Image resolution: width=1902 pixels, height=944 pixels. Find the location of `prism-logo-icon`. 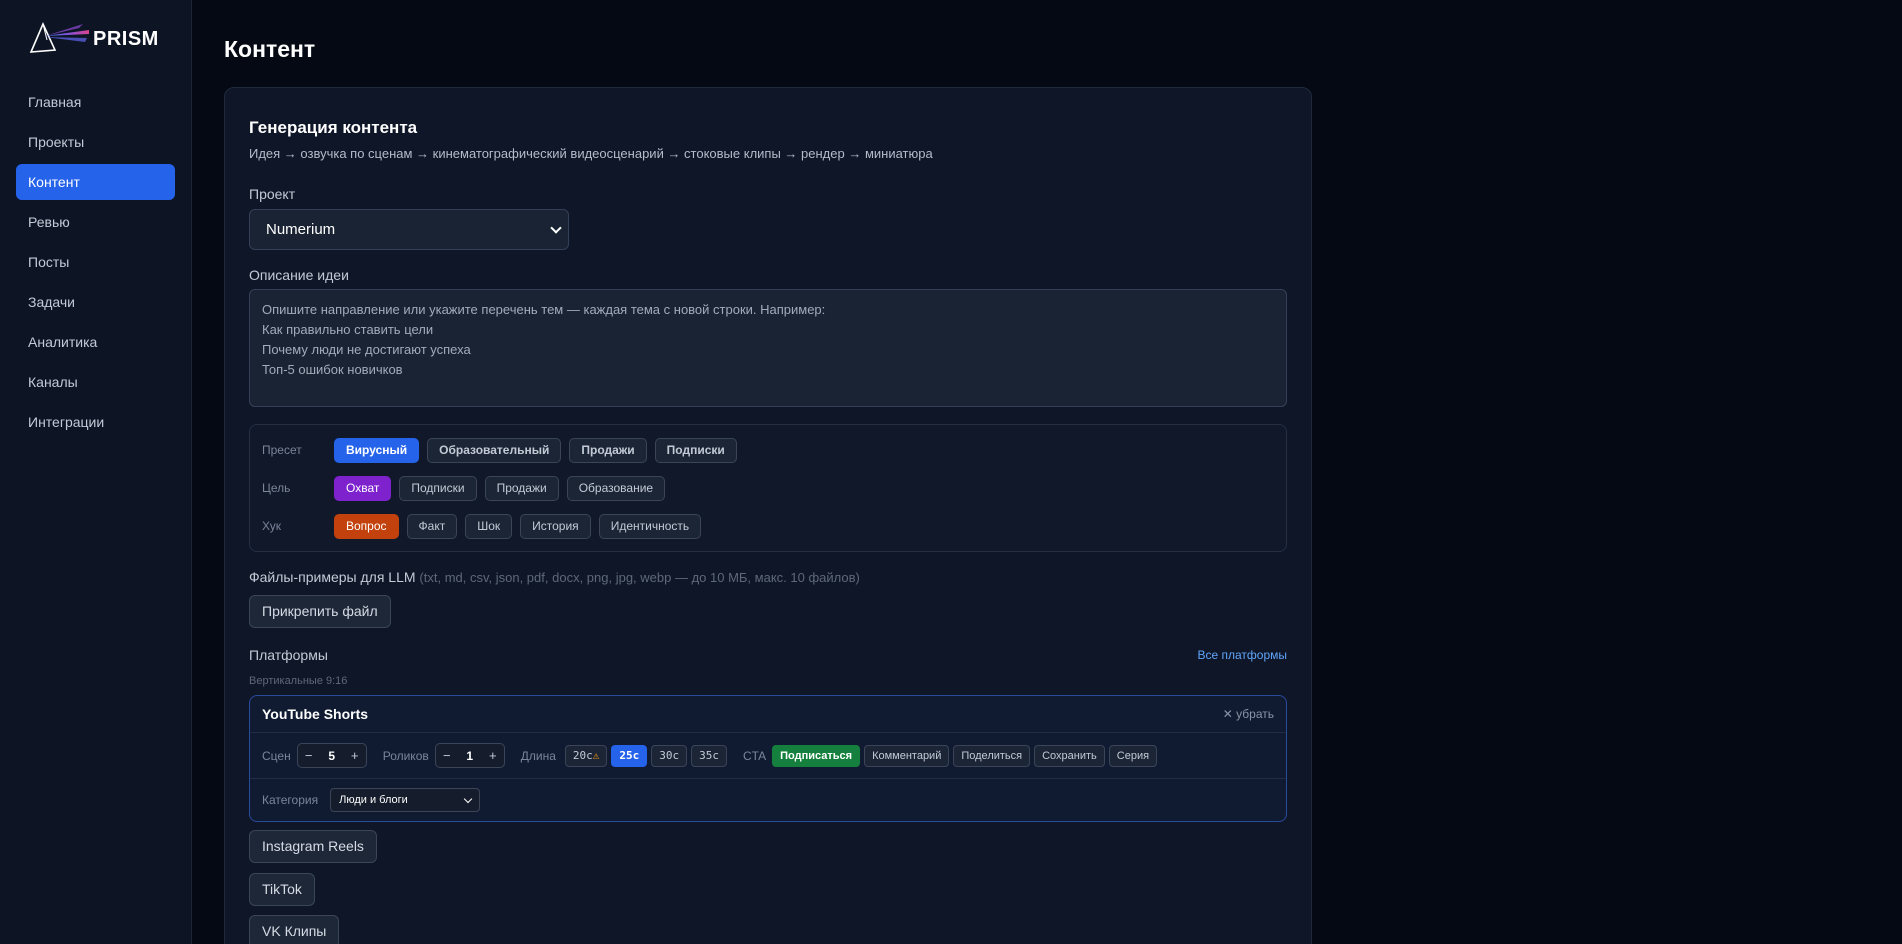

prism-logo-icon is located at coordinates (59, 37).